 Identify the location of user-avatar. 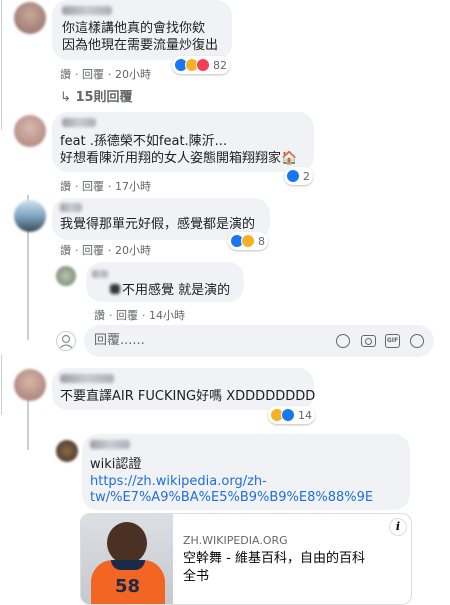
(66, 341).